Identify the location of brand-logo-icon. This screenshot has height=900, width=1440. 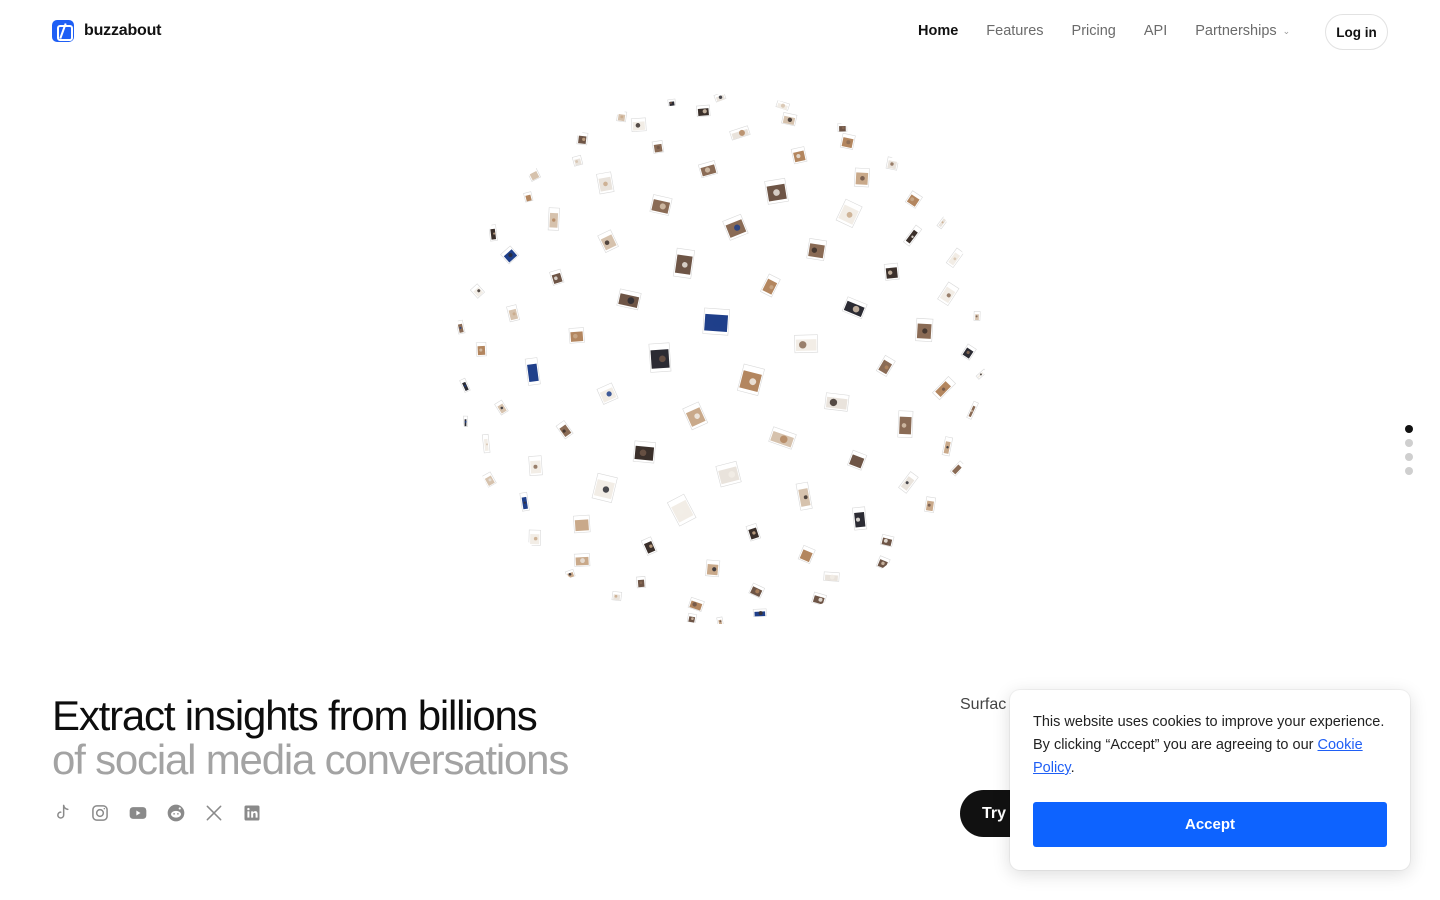
(63, 31).